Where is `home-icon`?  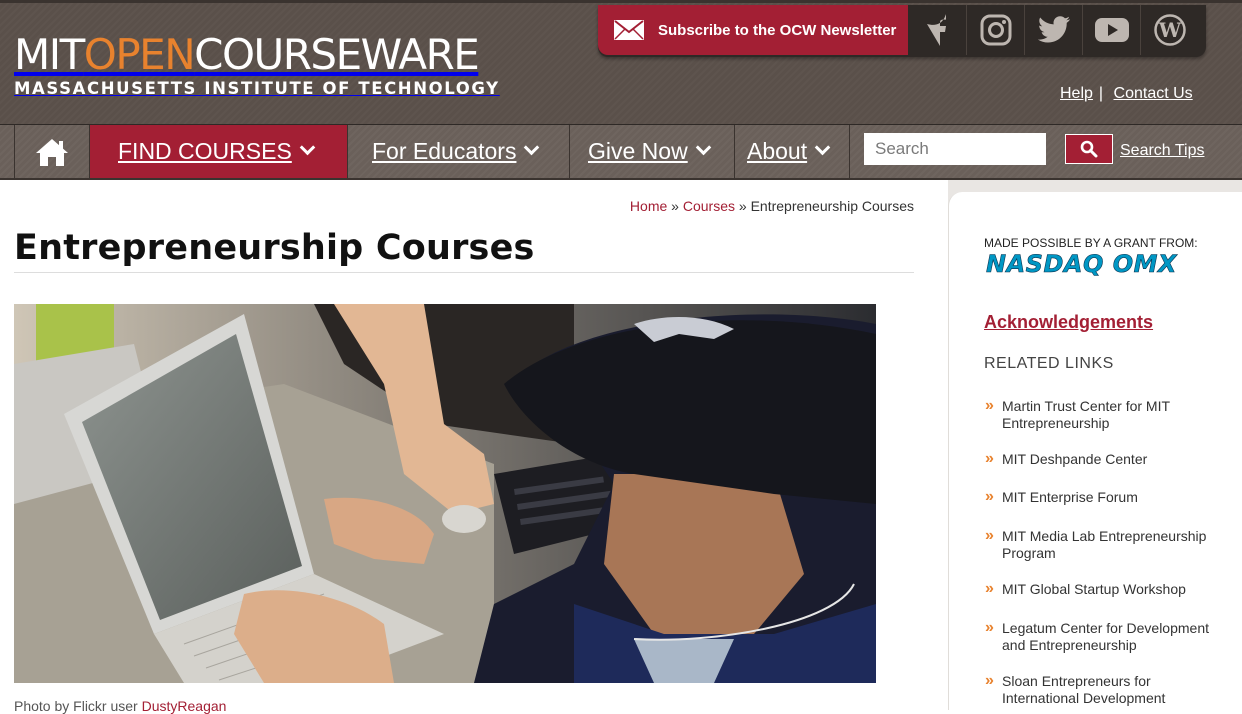 home-icon is located at coordinates (52, 152).